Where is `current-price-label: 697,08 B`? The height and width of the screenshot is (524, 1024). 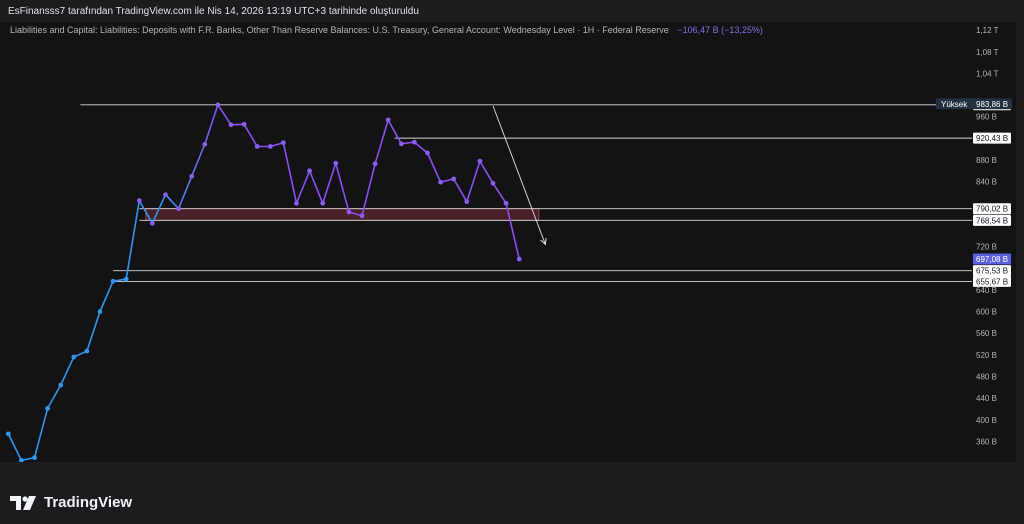 current-price-label: 697,08 B is located at coordinates (992, 259).